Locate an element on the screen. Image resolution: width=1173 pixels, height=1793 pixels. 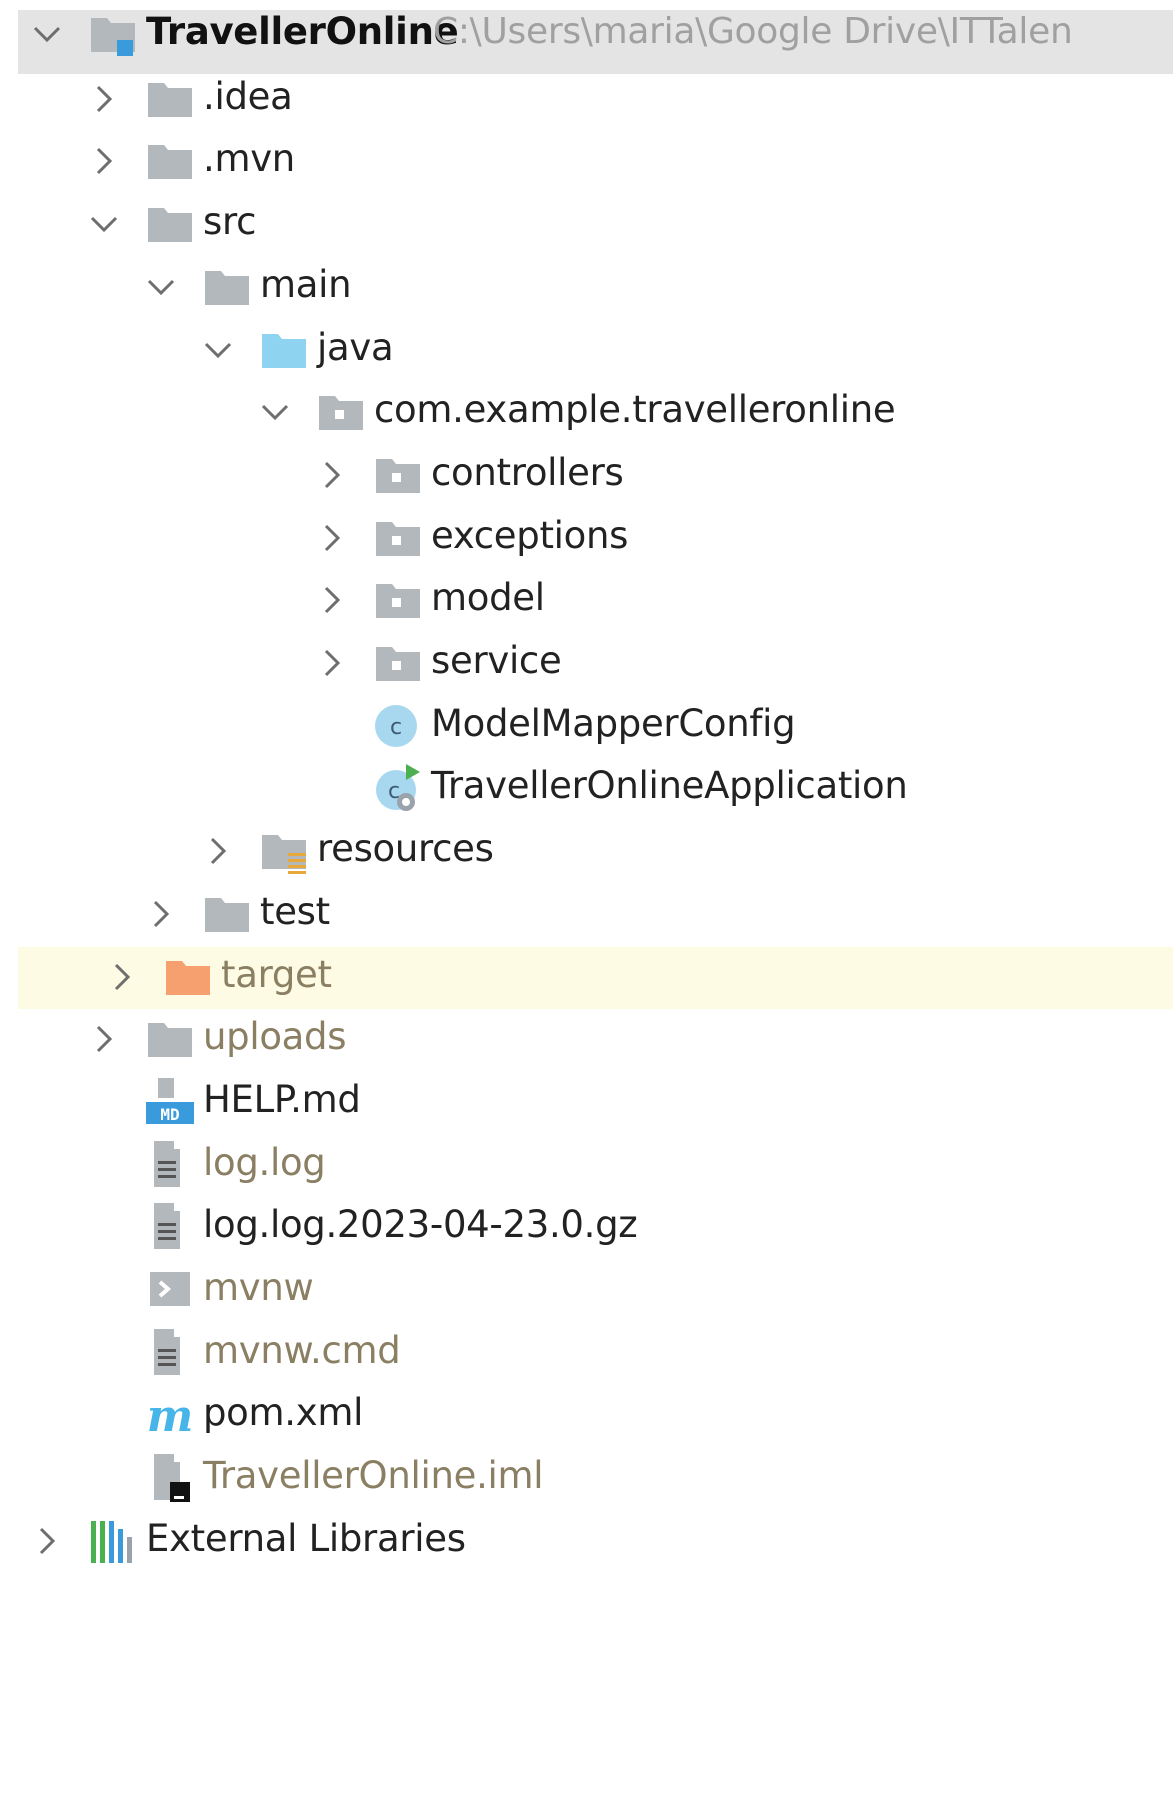
tree-row: m pom.xml is located at coordinates (586, 1416).